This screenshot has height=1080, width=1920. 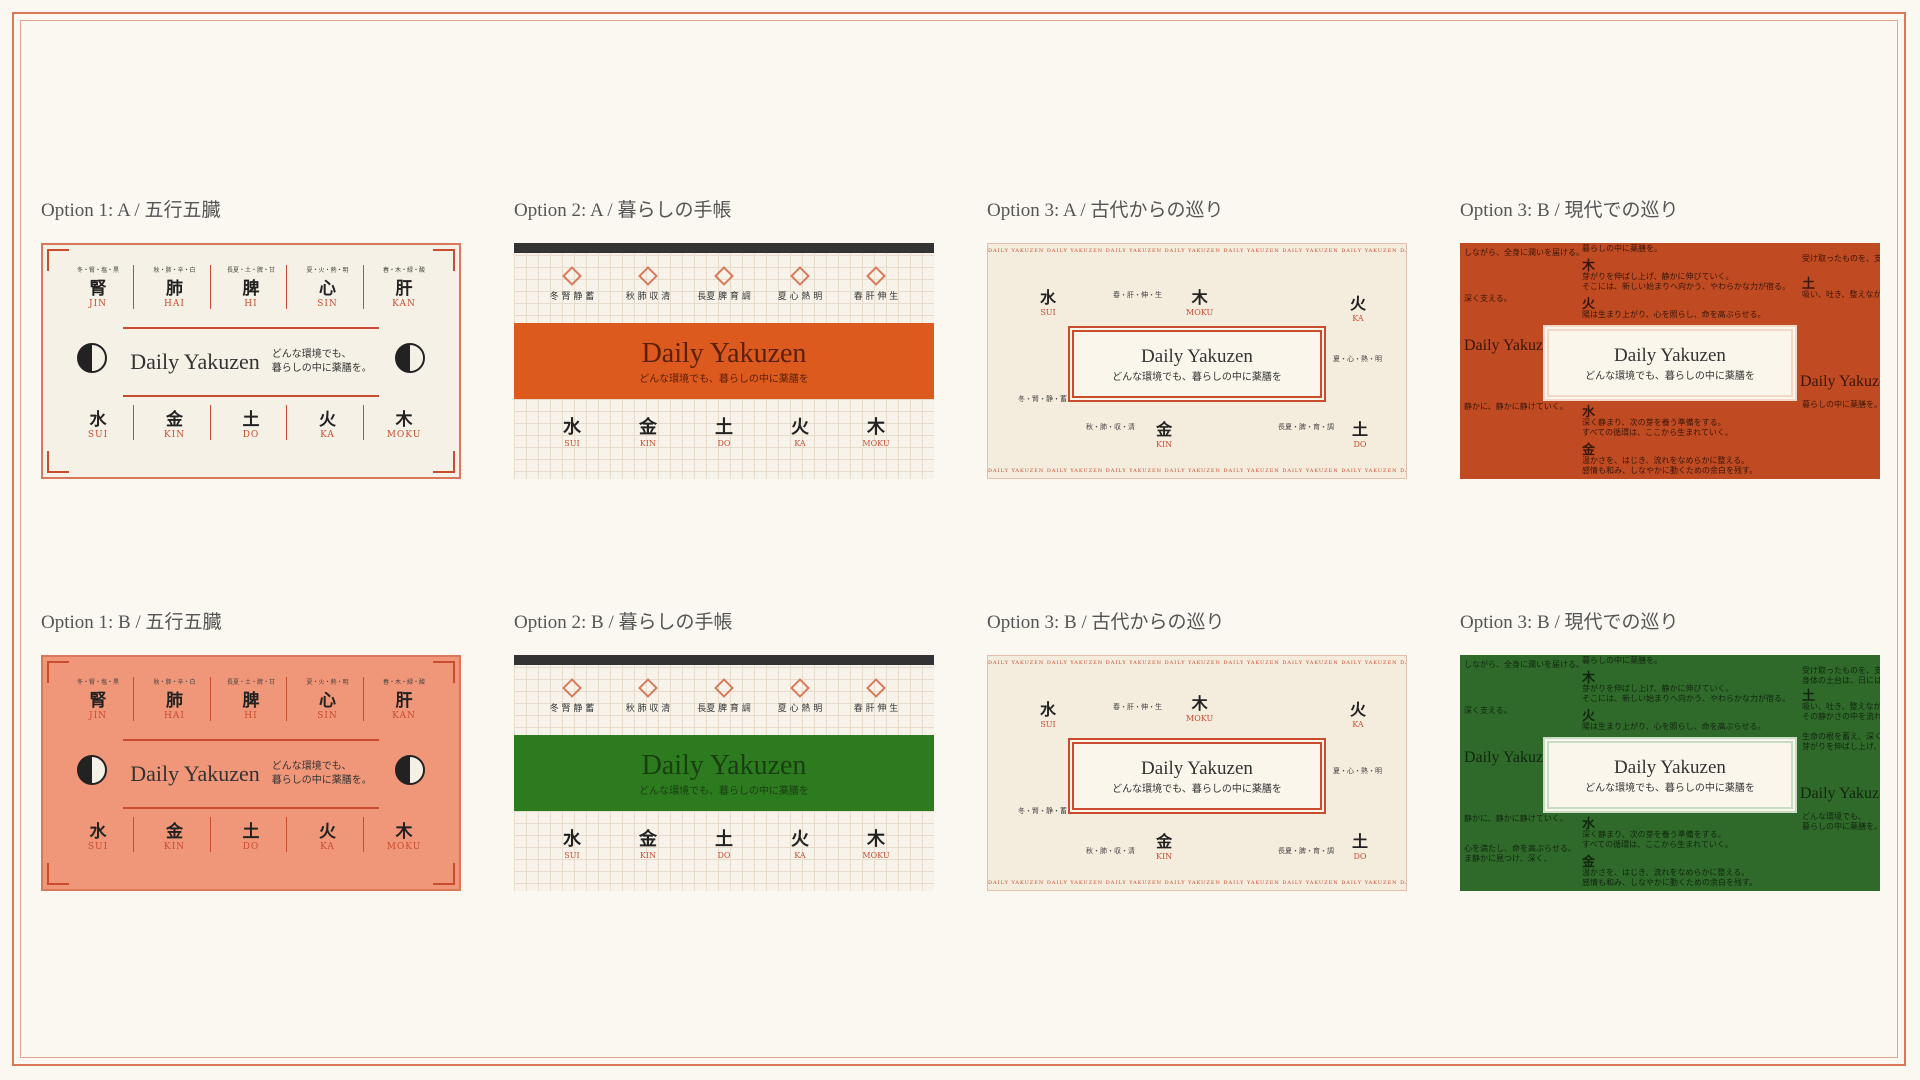 What do you see at coordinates (648, 284) in the screenshot?
I see `pair-item: 秋 肺 収 清` at bounding box center [648, 284].